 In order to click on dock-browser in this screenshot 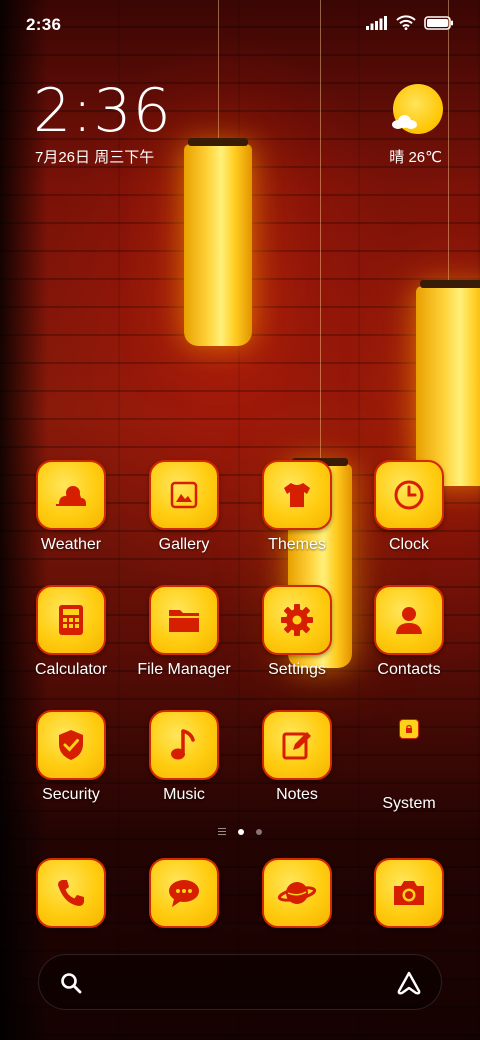, I will do `click(297, 893)`.